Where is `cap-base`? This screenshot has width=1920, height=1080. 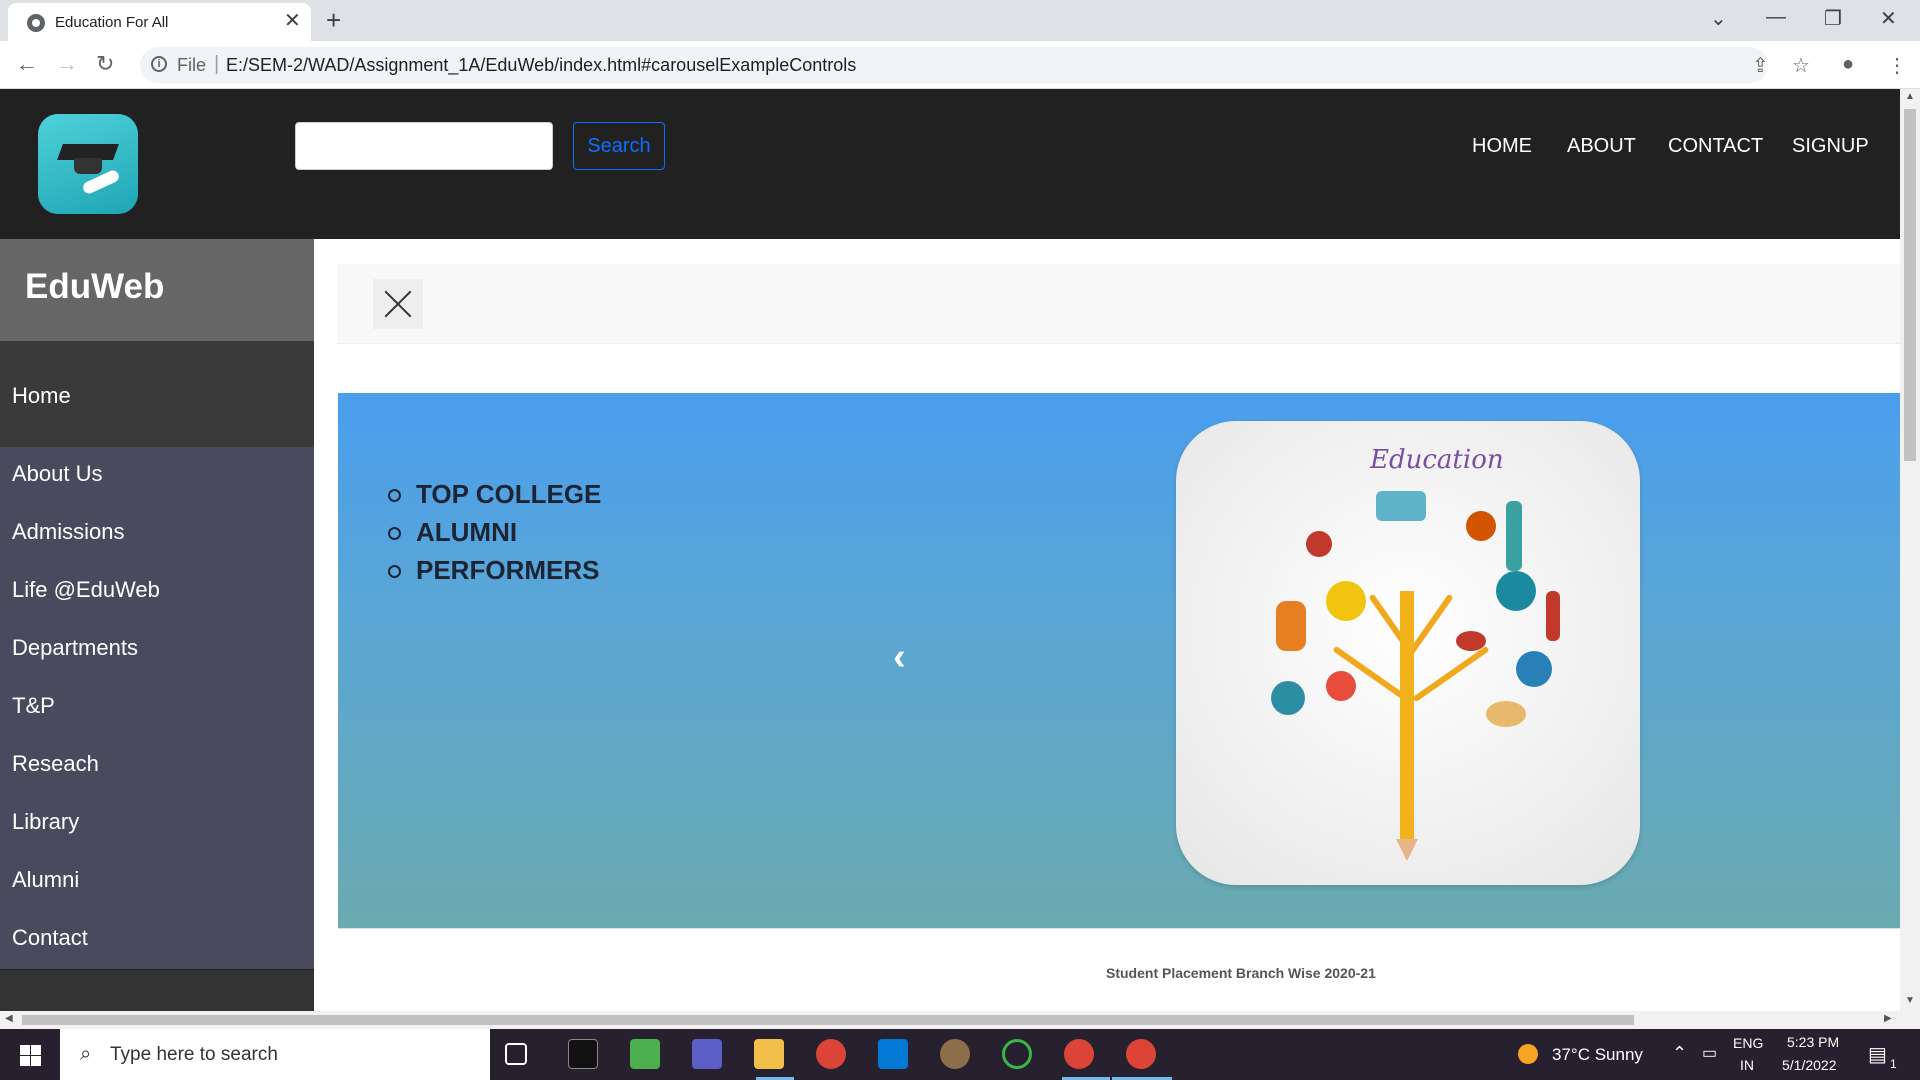
cap-base is located at coordinates (88, 166).